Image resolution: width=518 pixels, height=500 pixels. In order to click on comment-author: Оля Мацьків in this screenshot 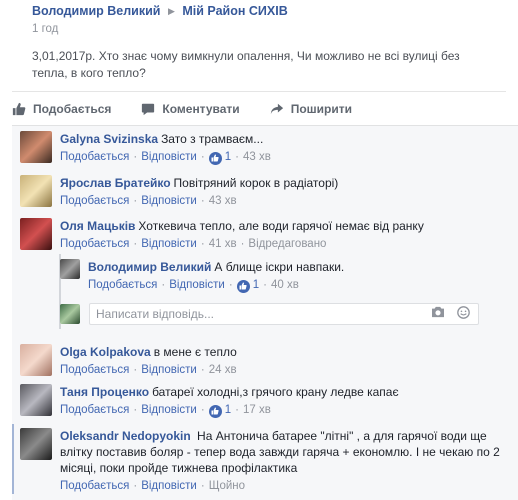, I will do `click(97, 226)`.